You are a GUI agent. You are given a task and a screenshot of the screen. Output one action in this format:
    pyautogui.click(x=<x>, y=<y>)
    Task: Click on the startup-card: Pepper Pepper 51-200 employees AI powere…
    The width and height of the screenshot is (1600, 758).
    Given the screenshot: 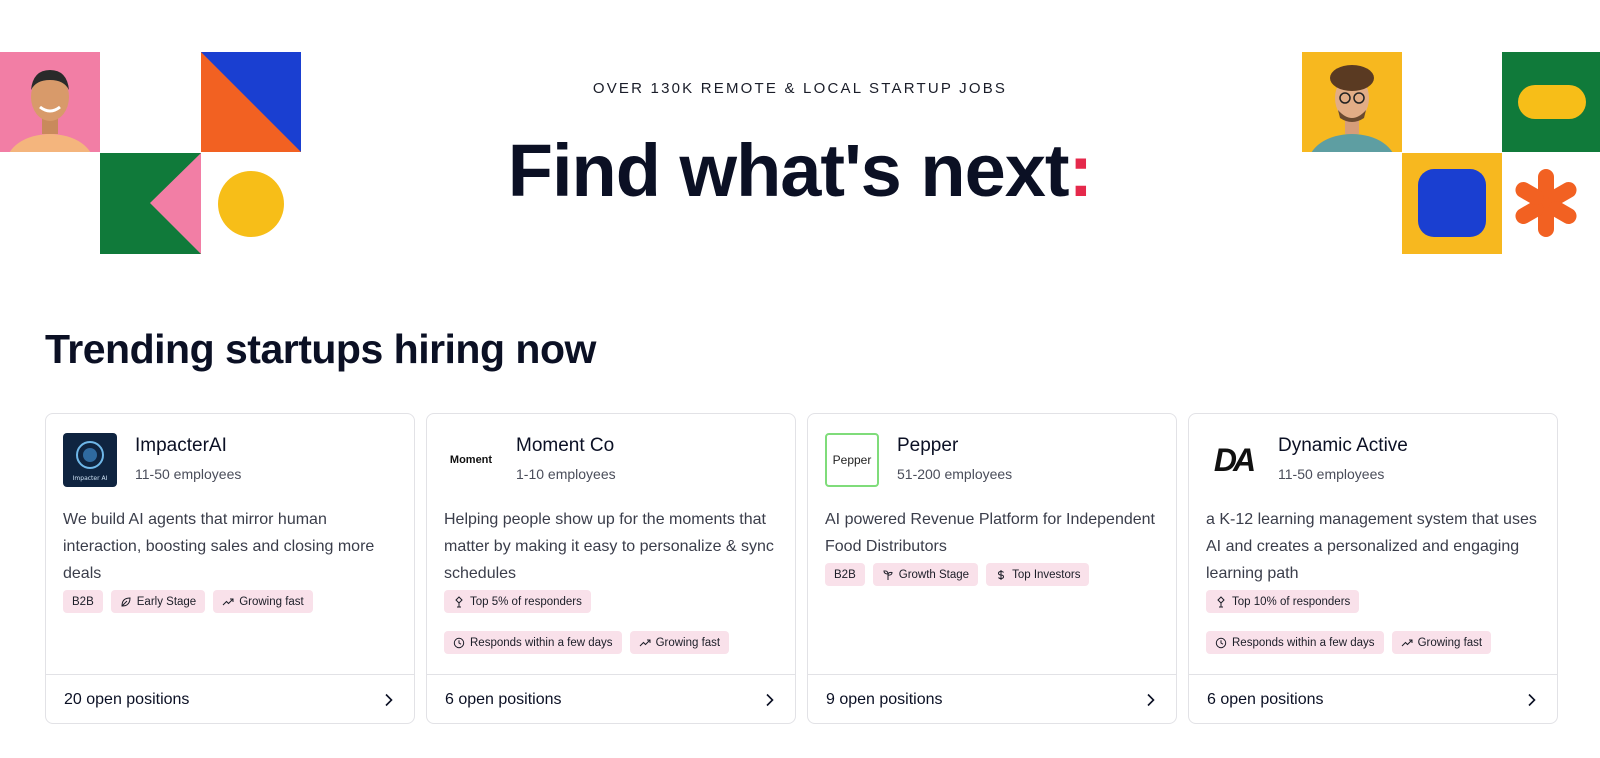 What is the action you would take?
    pyautogui.click(x=992, y=568)
    